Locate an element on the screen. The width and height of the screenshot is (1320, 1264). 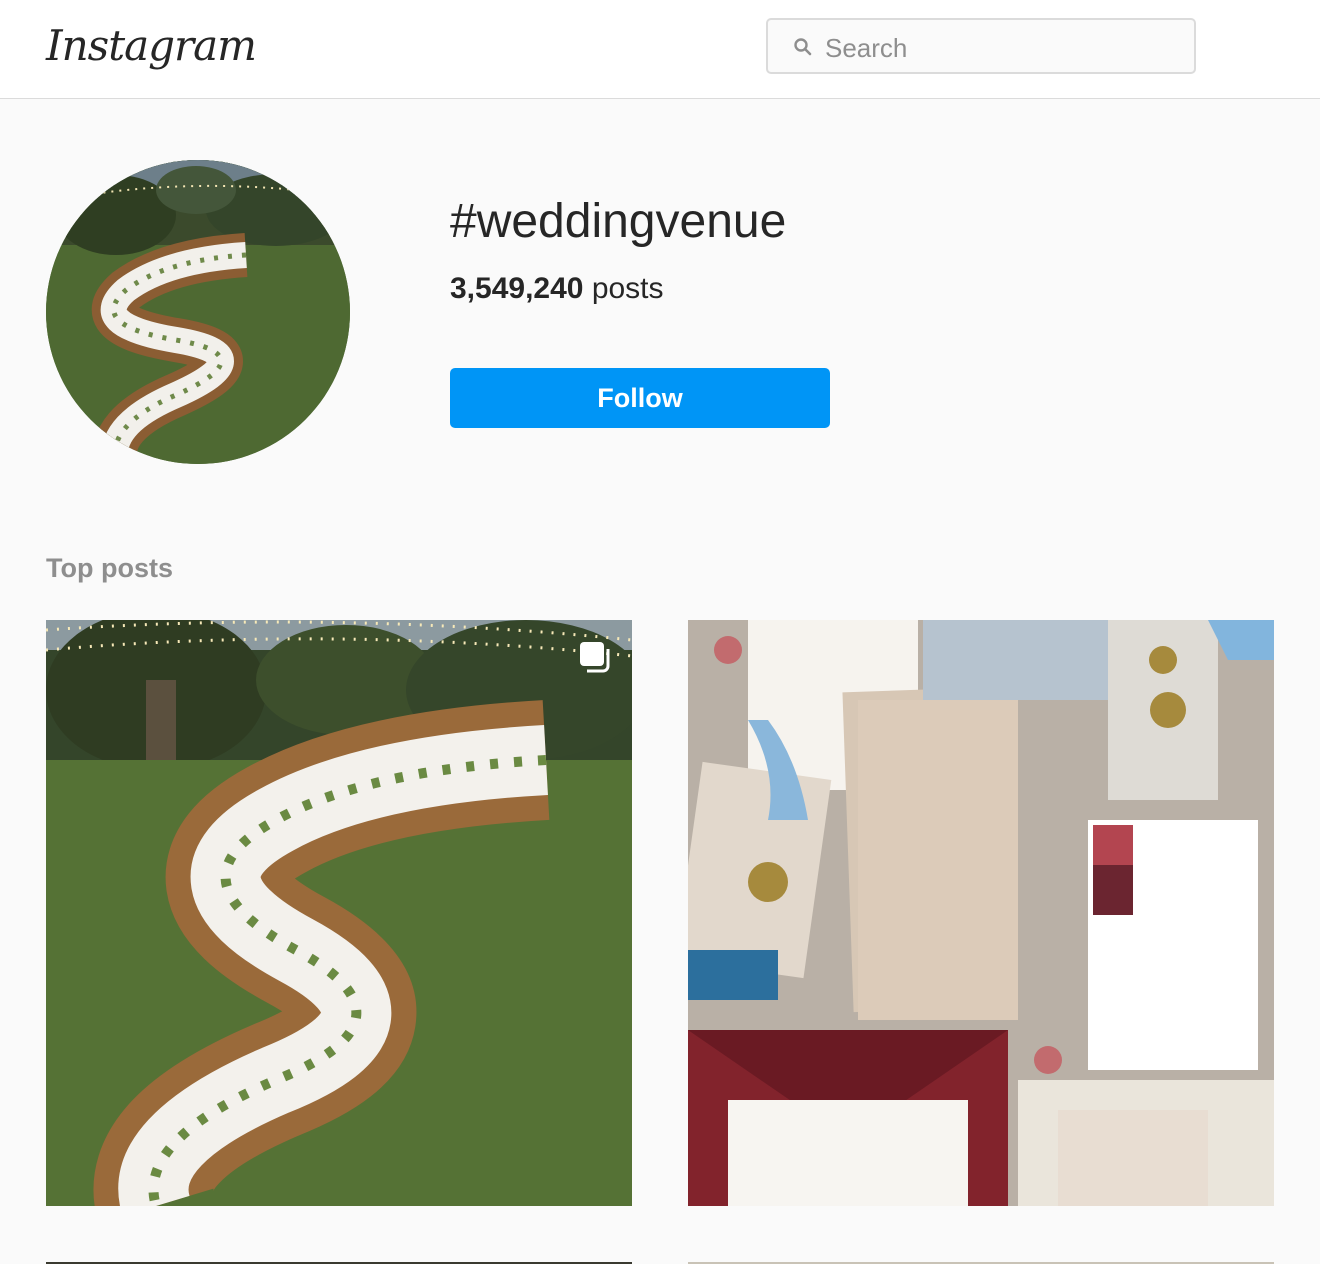
post-count: 3,549,240 posts is located at coordinates (557, 289).